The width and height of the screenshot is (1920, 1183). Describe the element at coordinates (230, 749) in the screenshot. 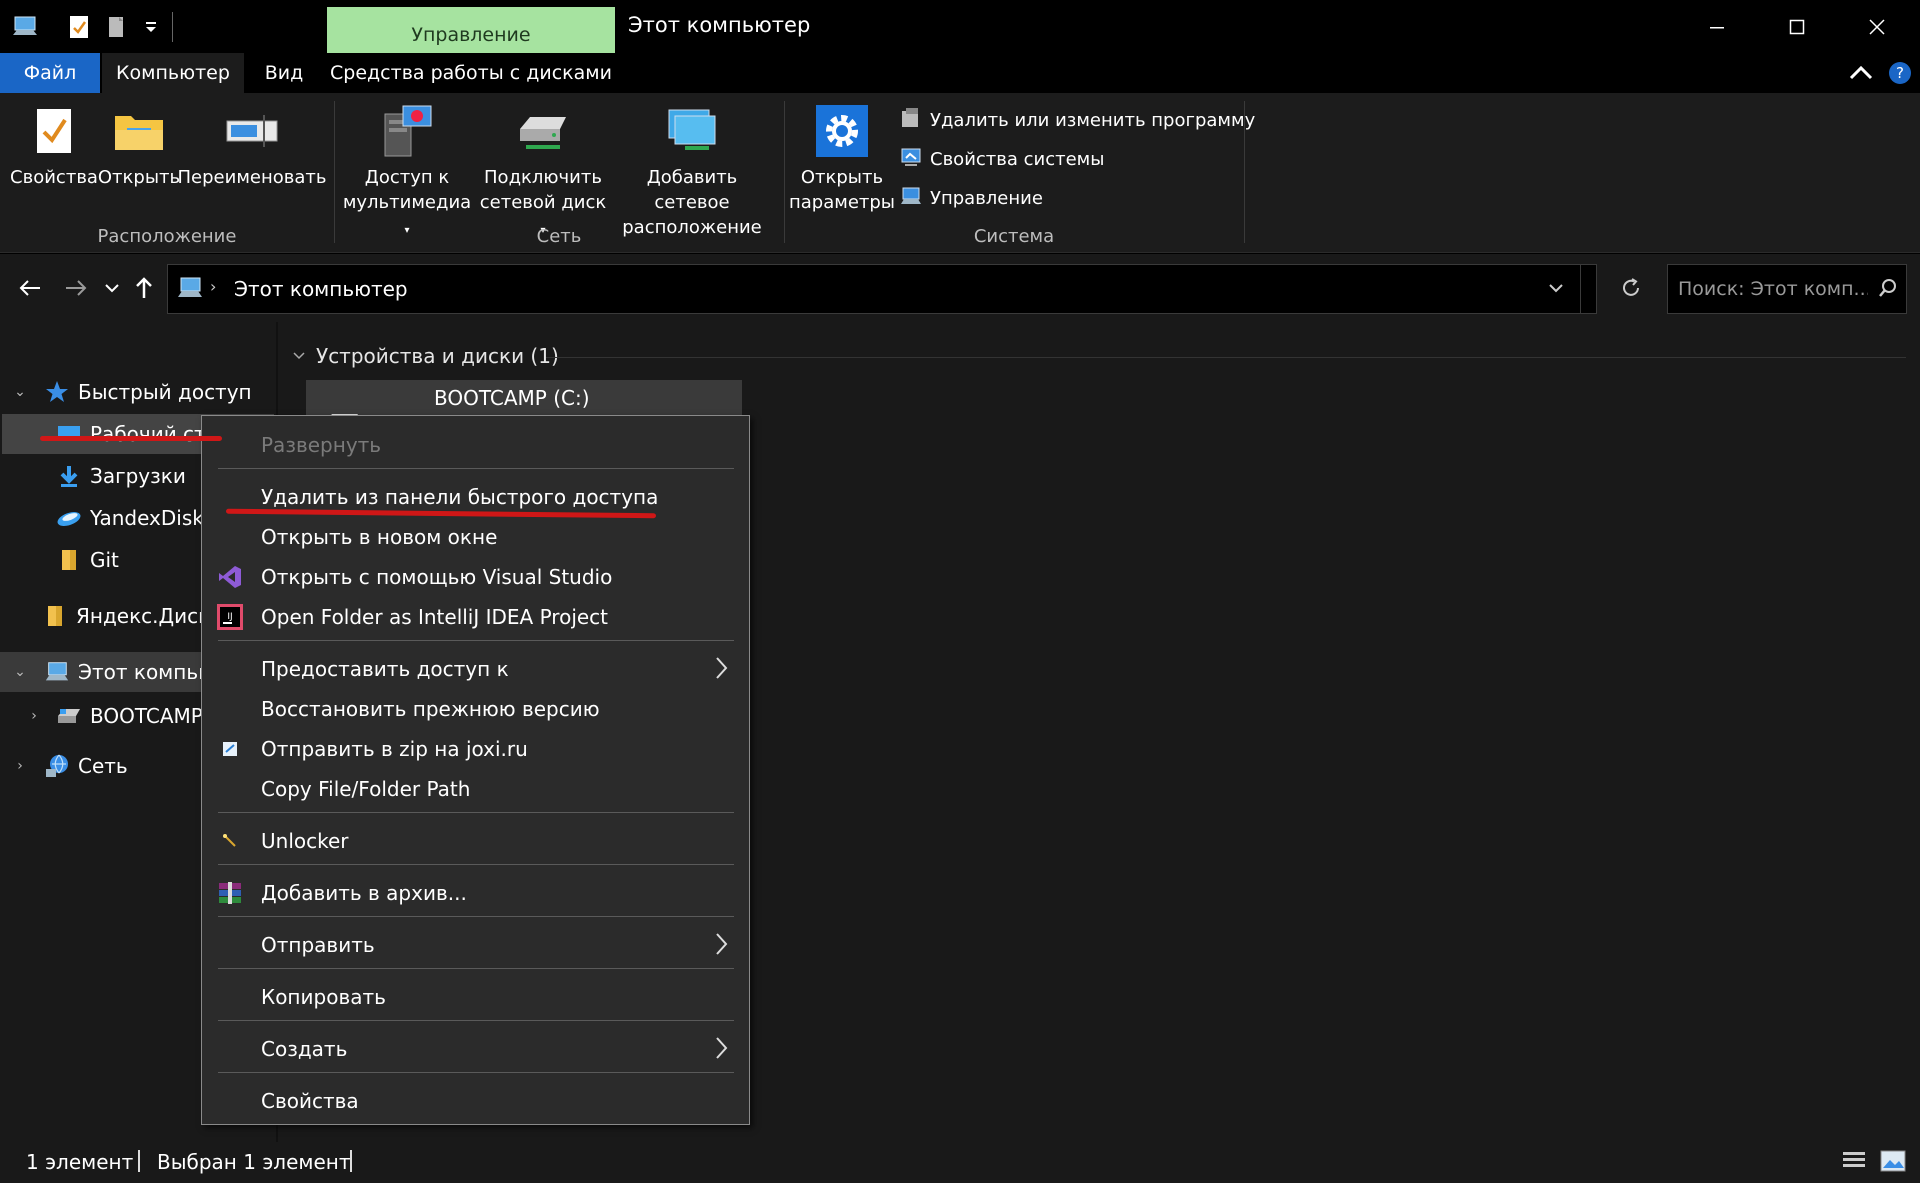

I see `joxi-icon` at that location.